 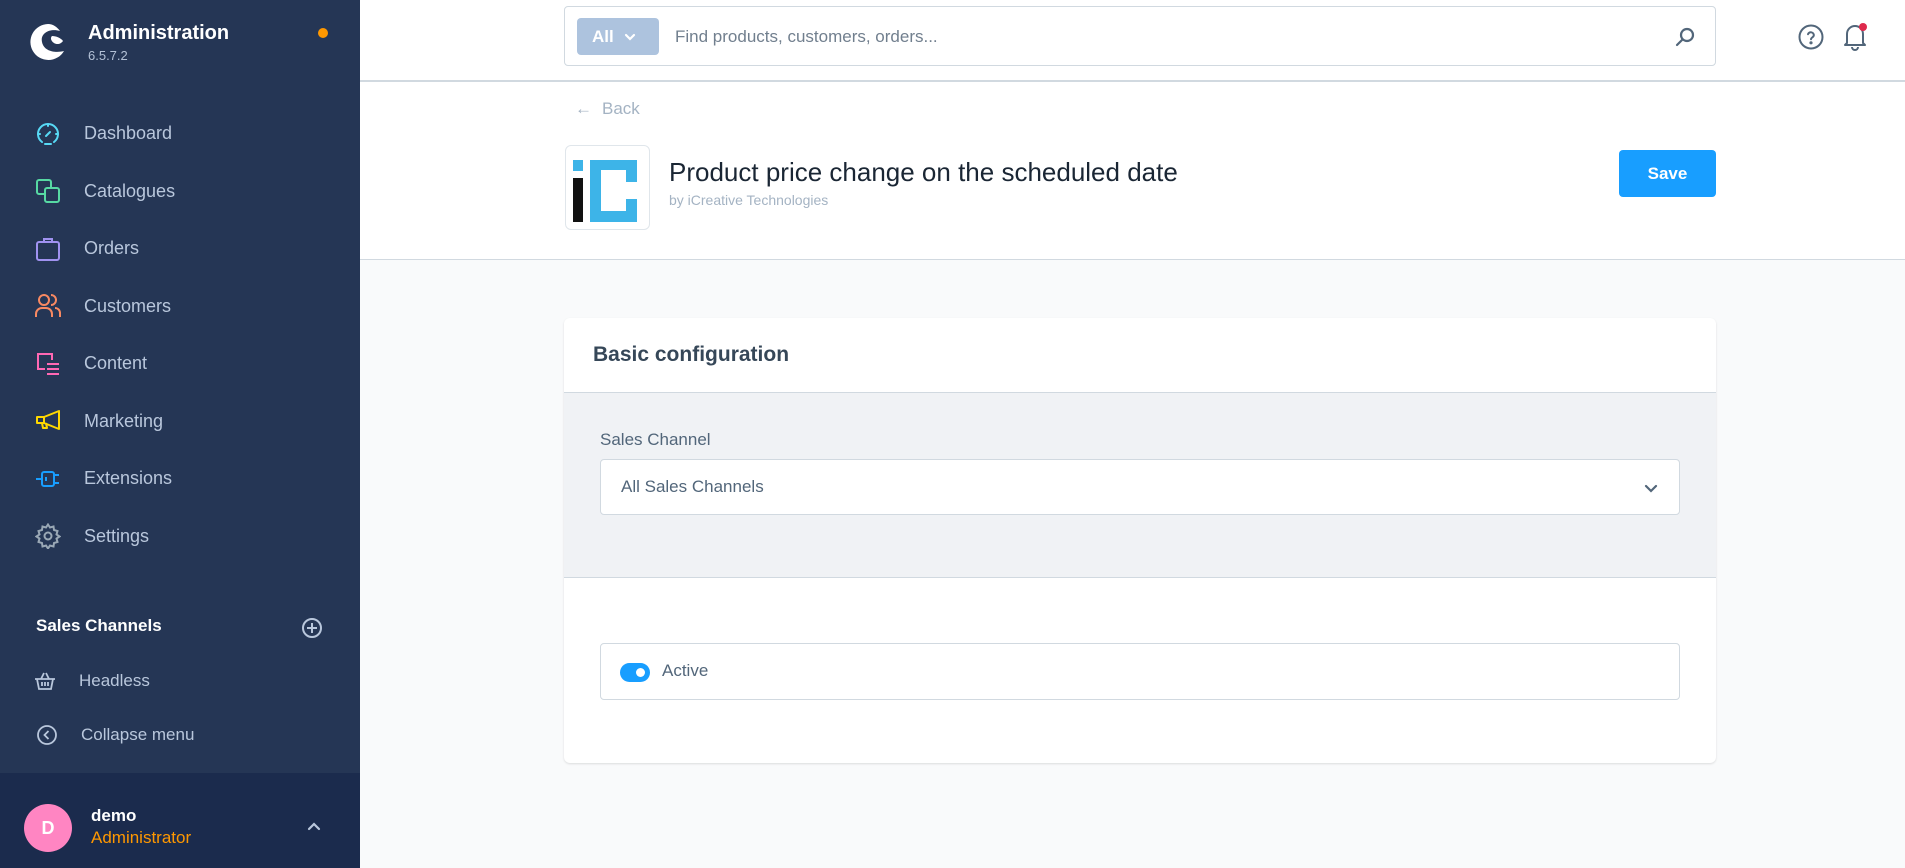 I want to click on app-title: Administration, so click(x=159, y=33).